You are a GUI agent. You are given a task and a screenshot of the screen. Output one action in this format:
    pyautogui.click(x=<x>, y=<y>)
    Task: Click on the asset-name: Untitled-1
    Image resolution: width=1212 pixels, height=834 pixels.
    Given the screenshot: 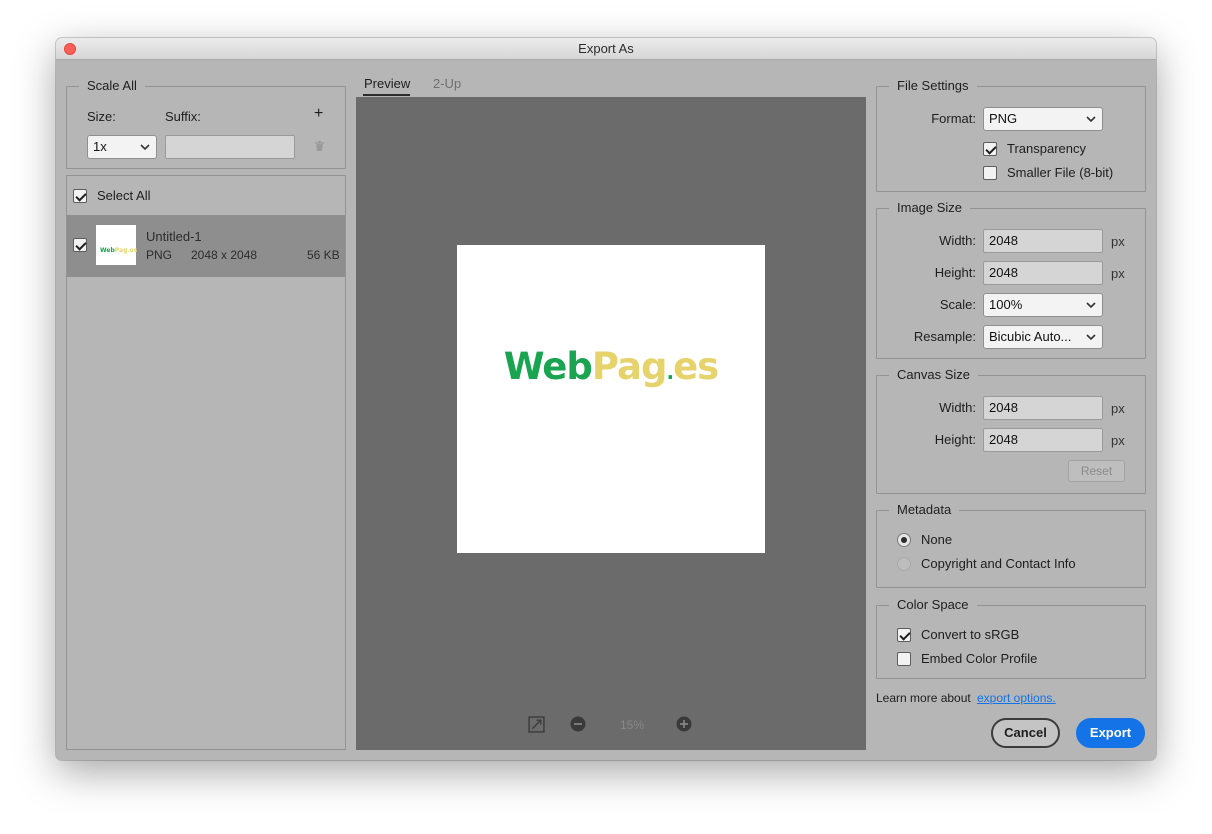 What is the action you would take?
    pyautogui.click(x=174, y=236)
    